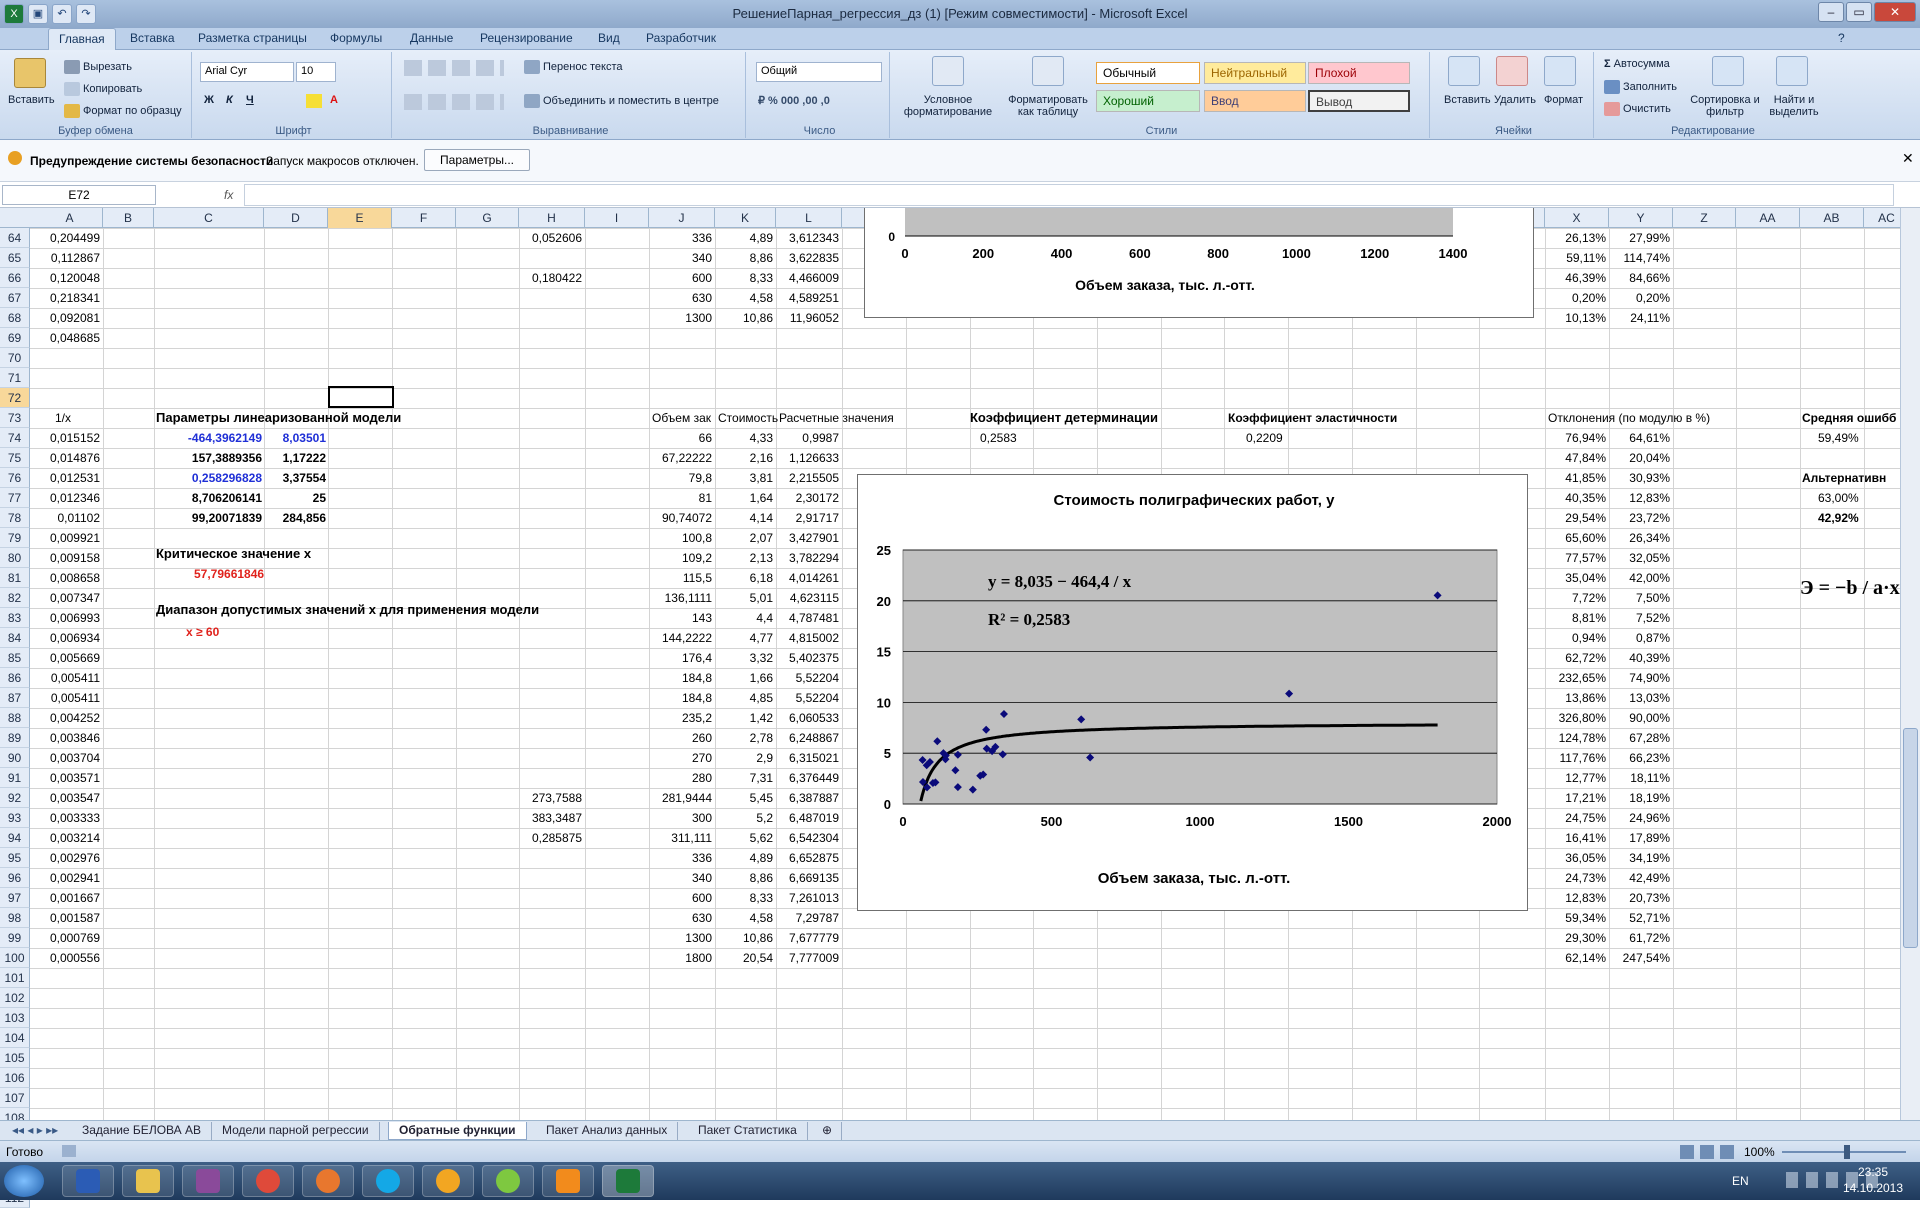  Describe the element at coordinates (448, 1181) in the screenshot. I see `mail-agent-icon` at that location.